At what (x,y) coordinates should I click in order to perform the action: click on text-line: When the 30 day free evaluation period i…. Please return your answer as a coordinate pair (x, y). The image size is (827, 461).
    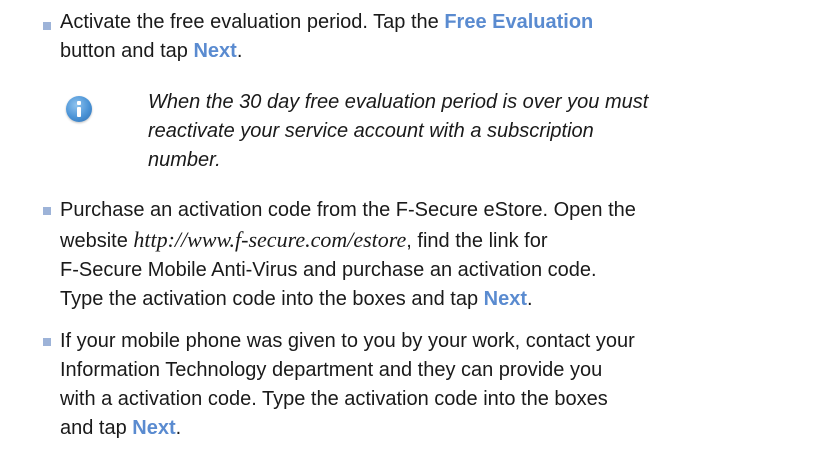
    Looking at the image, I should click on (398, 102).